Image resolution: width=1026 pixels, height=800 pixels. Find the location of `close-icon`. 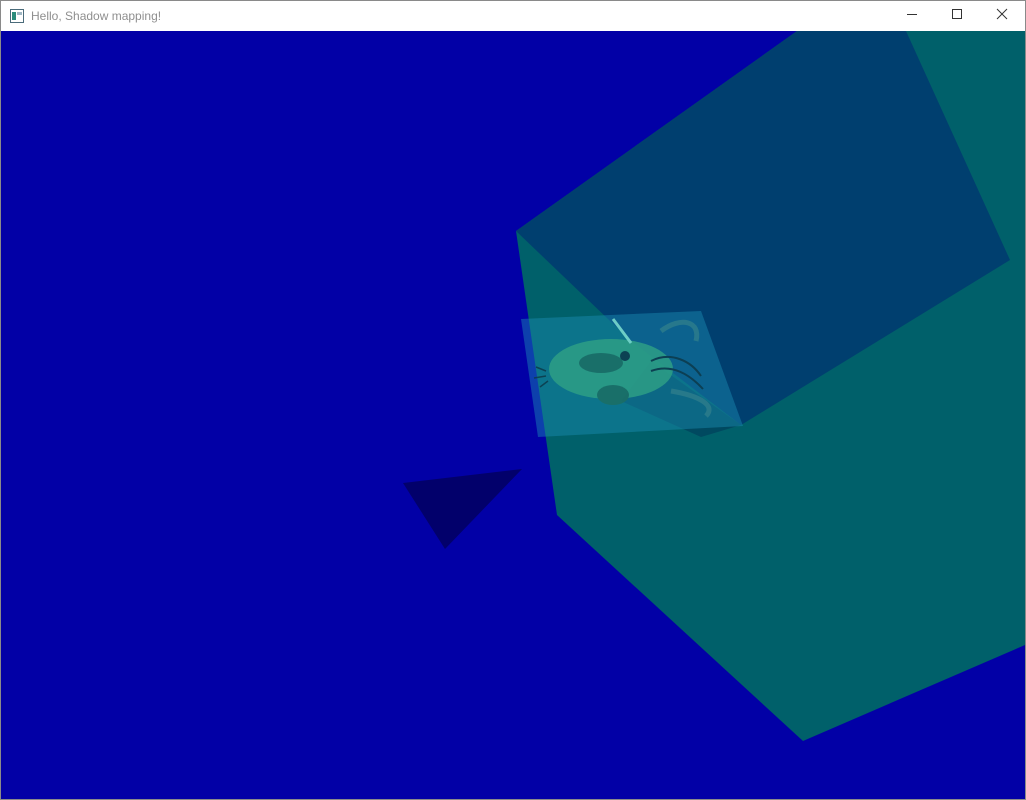

close-icon is located at coordinates (1002, 16).